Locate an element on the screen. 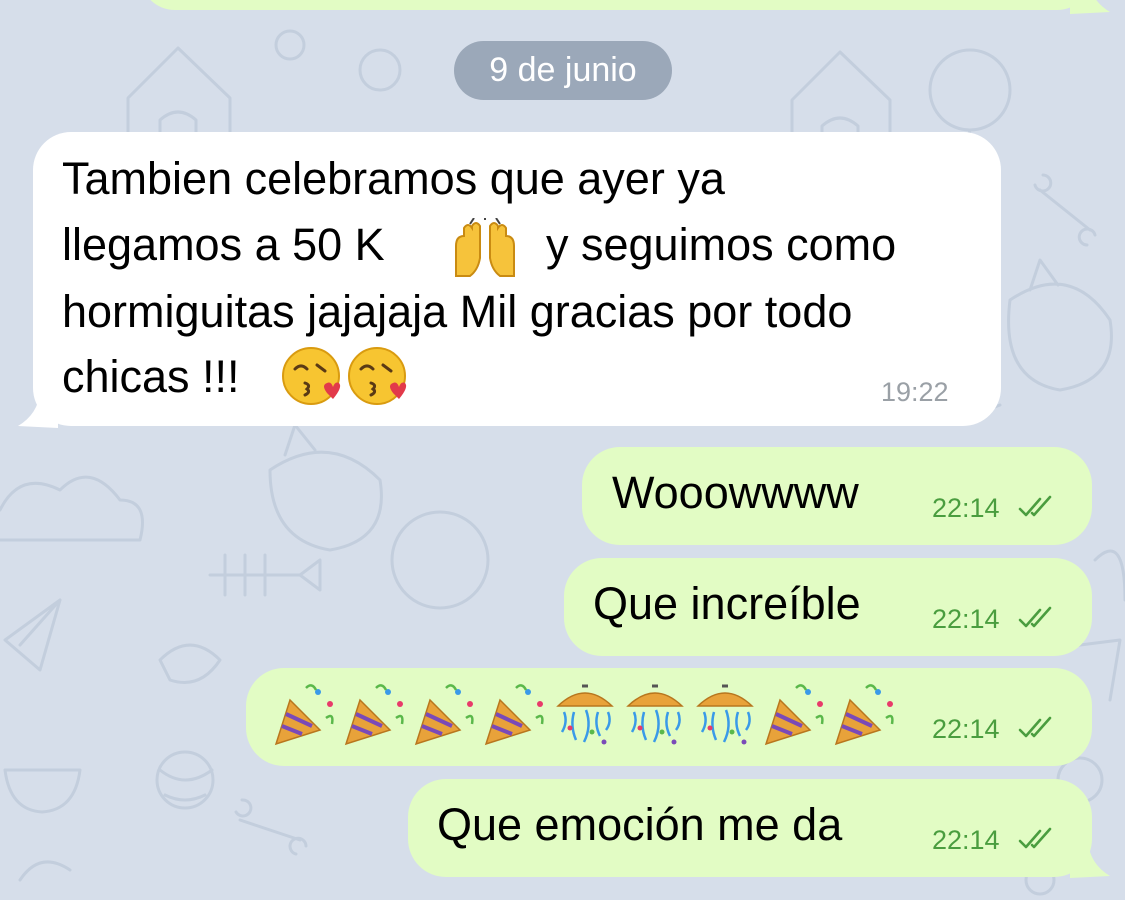 This screenshot has height=900, width=1125. message-line: llegamos a 50 K is located at coordinates (223, 244).